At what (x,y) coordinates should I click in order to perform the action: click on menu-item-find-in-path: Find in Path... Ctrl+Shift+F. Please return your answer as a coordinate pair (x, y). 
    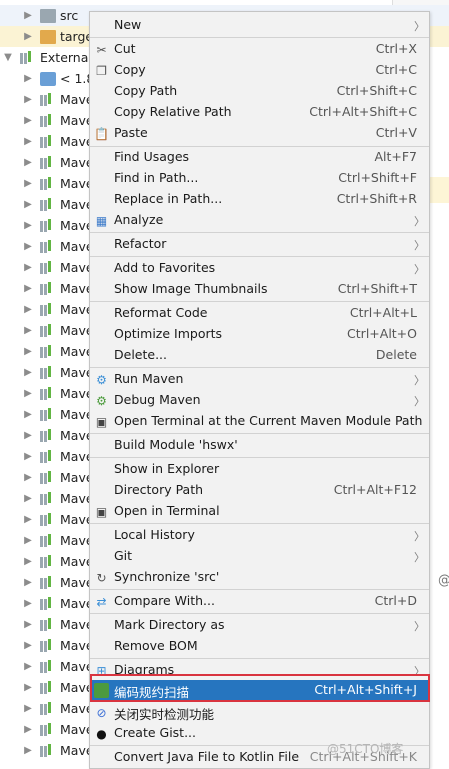
    Looking at the image, I should click on (259, 178).